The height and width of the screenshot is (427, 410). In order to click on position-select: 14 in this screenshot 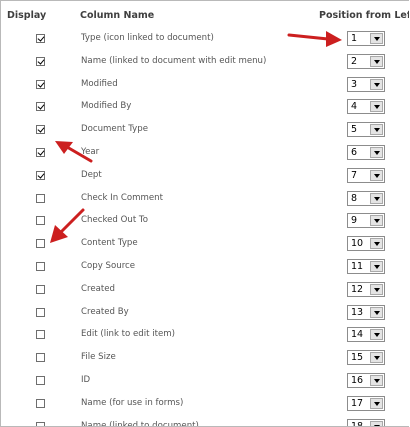, I will do `click(366, 335)`.